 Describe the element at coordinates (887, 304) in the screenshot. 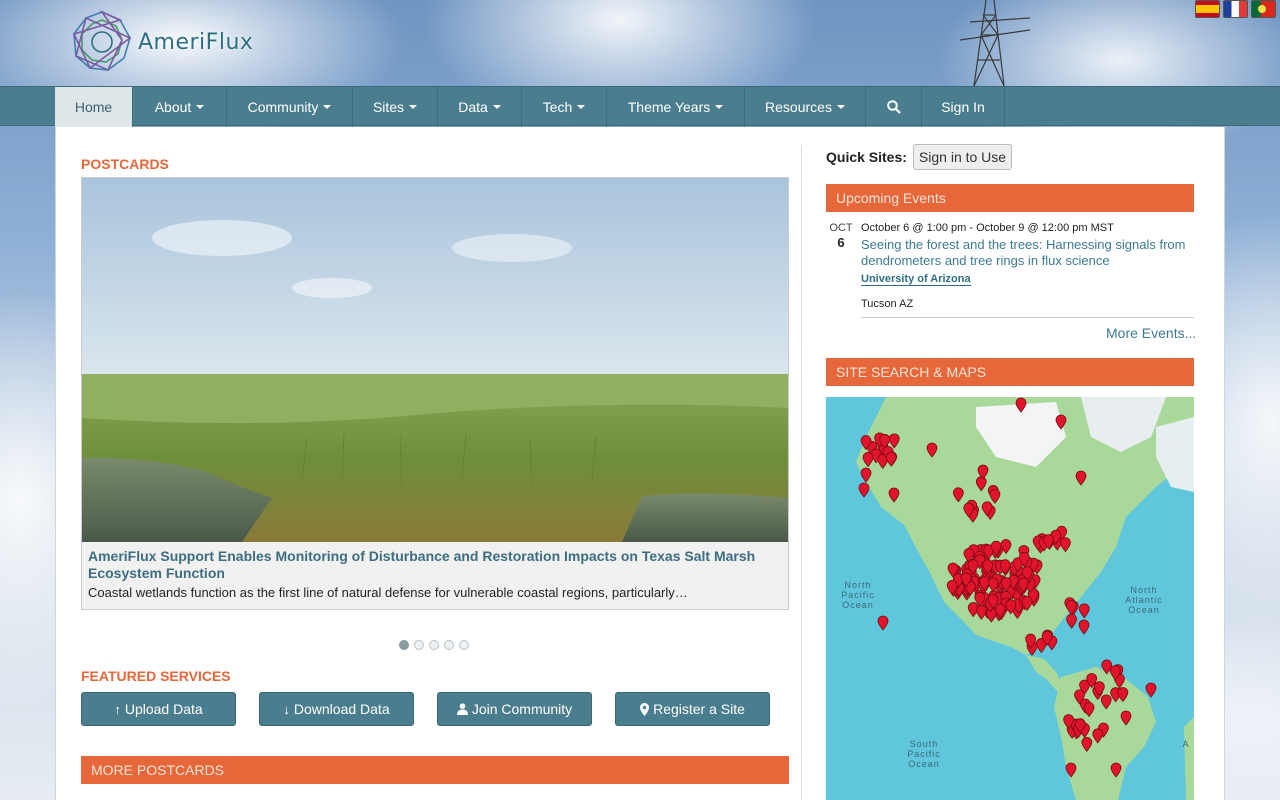

I see `event-location: Tucson AZ` at that location.